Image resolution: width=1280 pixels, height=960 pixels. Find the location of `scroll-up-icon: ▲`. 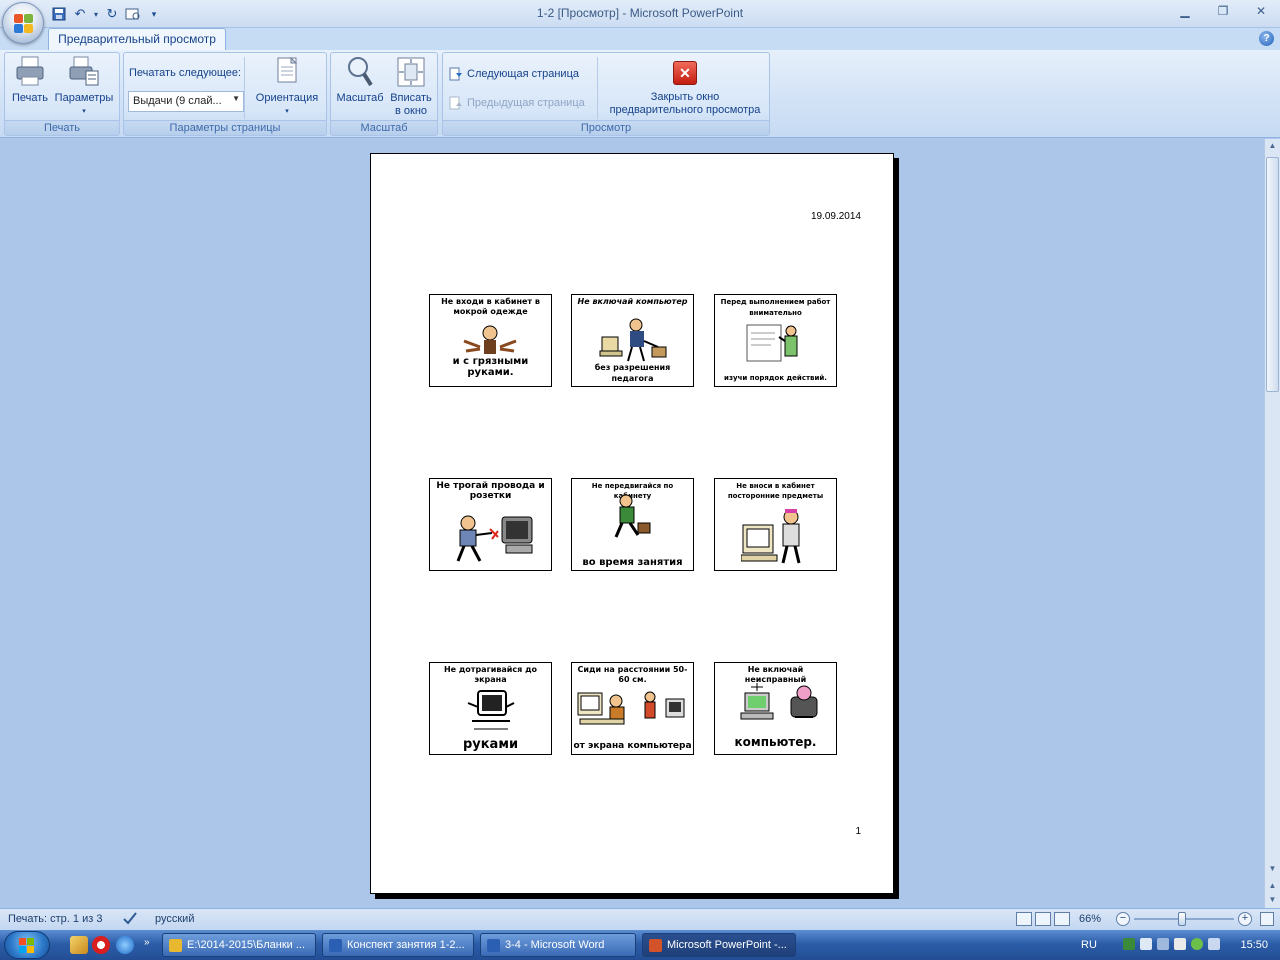

scroll-up-icon: ▲ is located at coordinates (1272, 146).